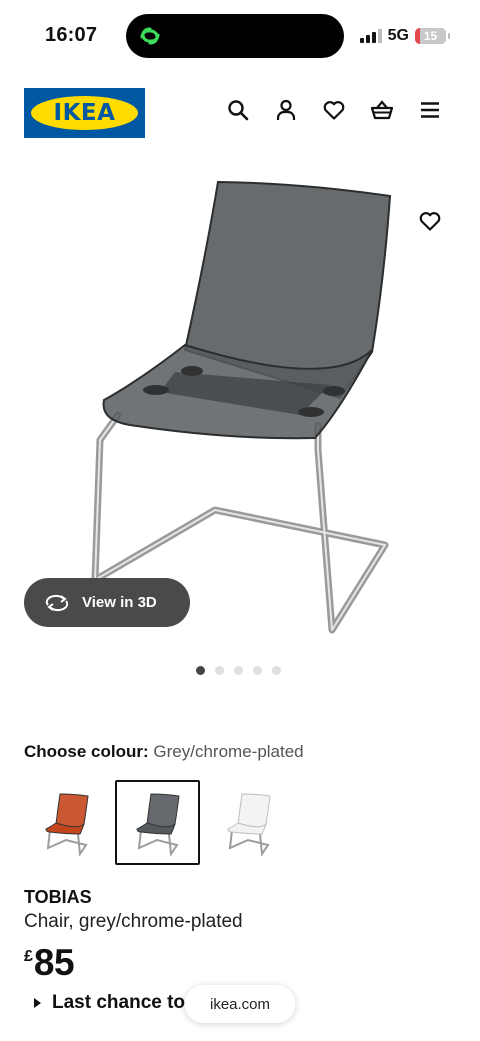  What do you see at coordinates (28, 956) in the screenshot?
I see `price-currency: £` at bounding box center [28, 956].